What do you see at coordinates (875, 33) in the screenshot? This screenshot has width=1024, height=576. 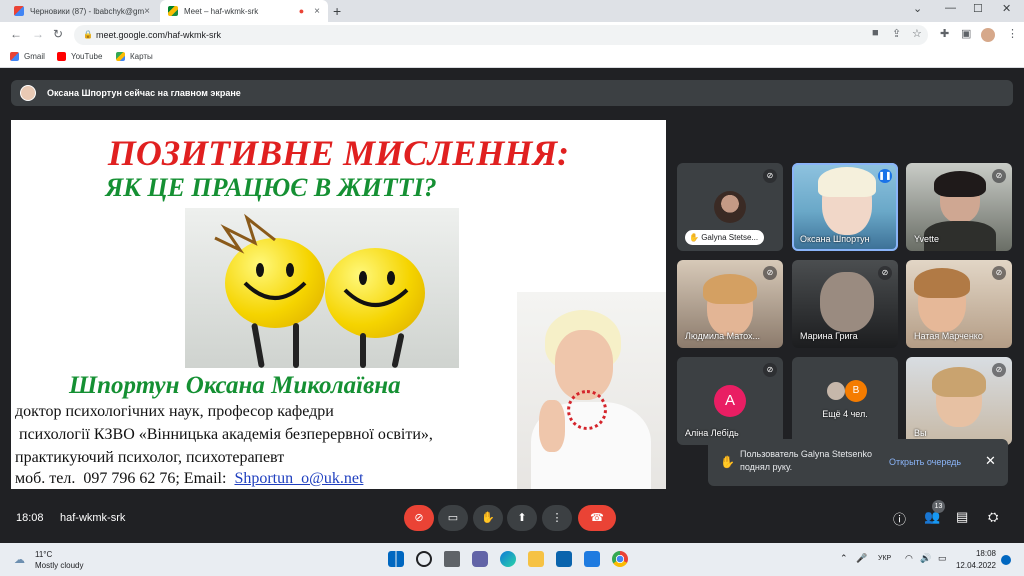 I see `camera-indicator-icon: ■` at bounding box center [875, 33].